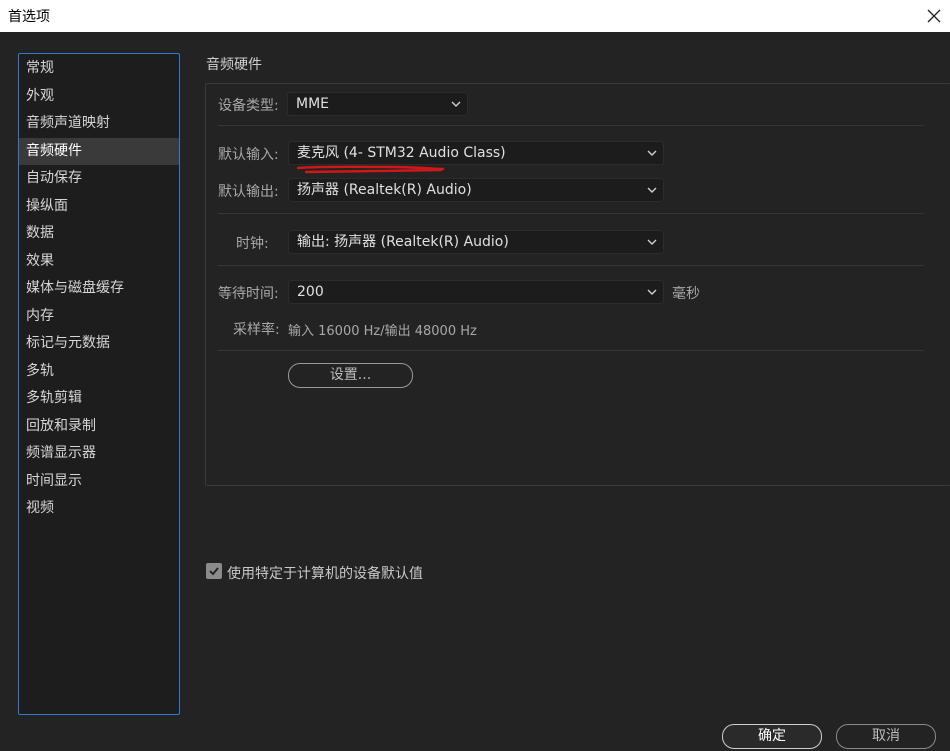 The width and height of the screenshot is (950, 751). What do you see at coordinates (325, 574) in the screenshot?
I see `device-defaults-label: 使用特定于计算机的设备默认值` at bounding box center [325, 574].